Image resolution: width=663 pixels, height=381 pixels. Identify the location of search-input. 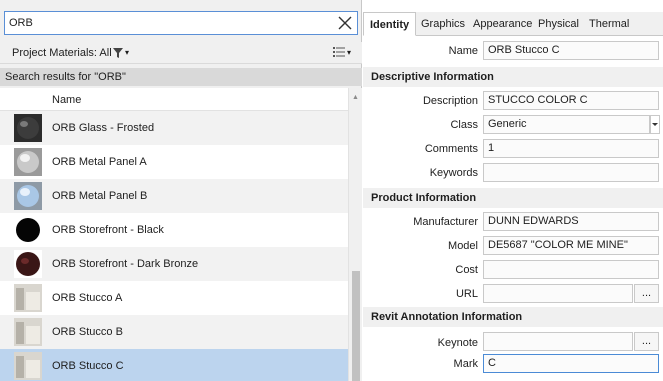
(169, 23).